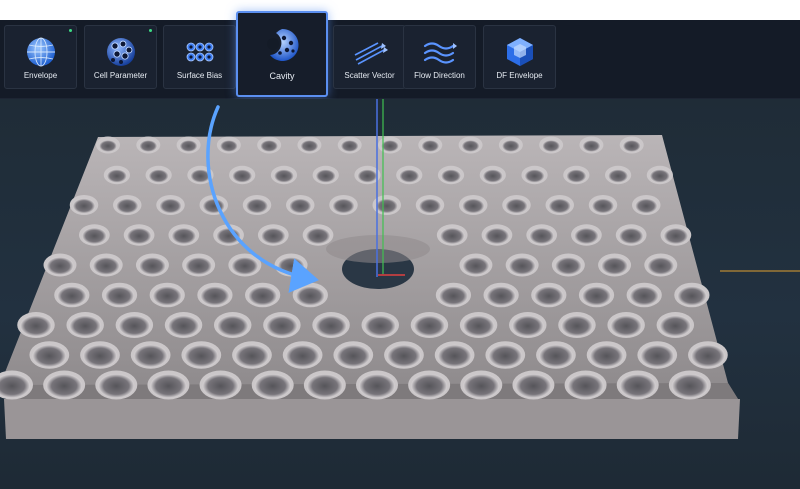 Image resolution: width=800 pixels, height=489 pixels. I want to click on tool-surface-bias-button: Surface Bias, so click(199, 57).